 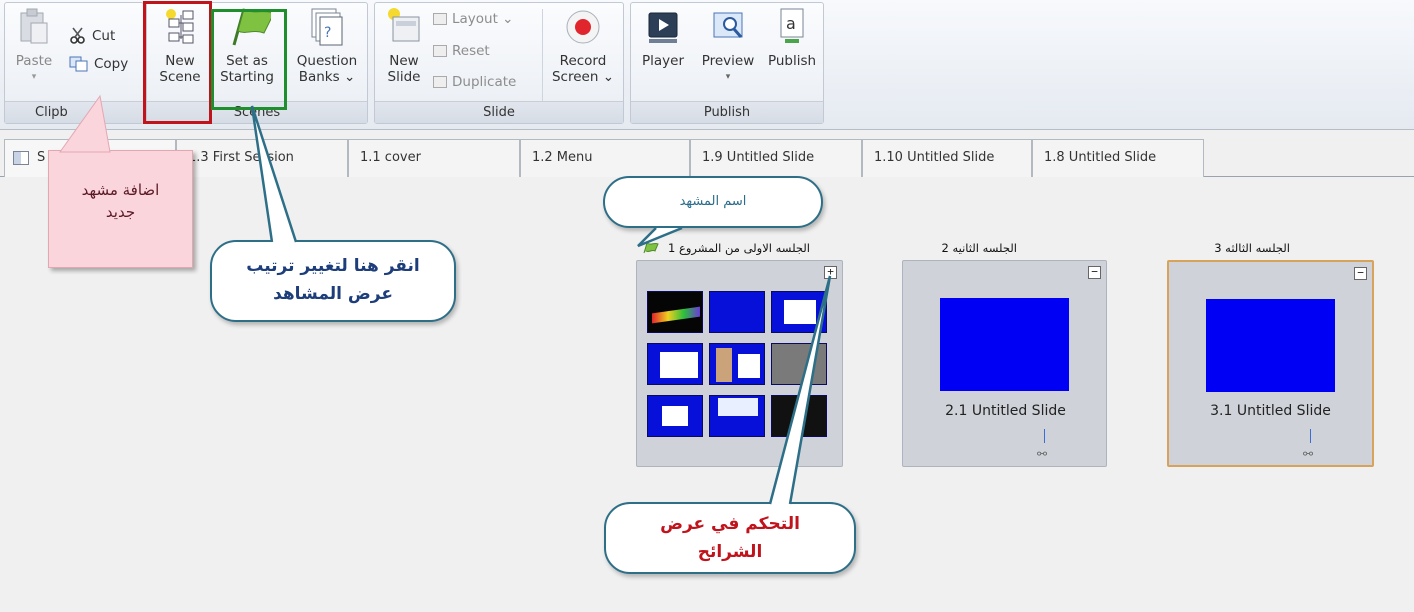 What do you see at coordinates (111, 64) in the screenshot?
I see `copy-label: Copy` at bounding box center [111, 64].